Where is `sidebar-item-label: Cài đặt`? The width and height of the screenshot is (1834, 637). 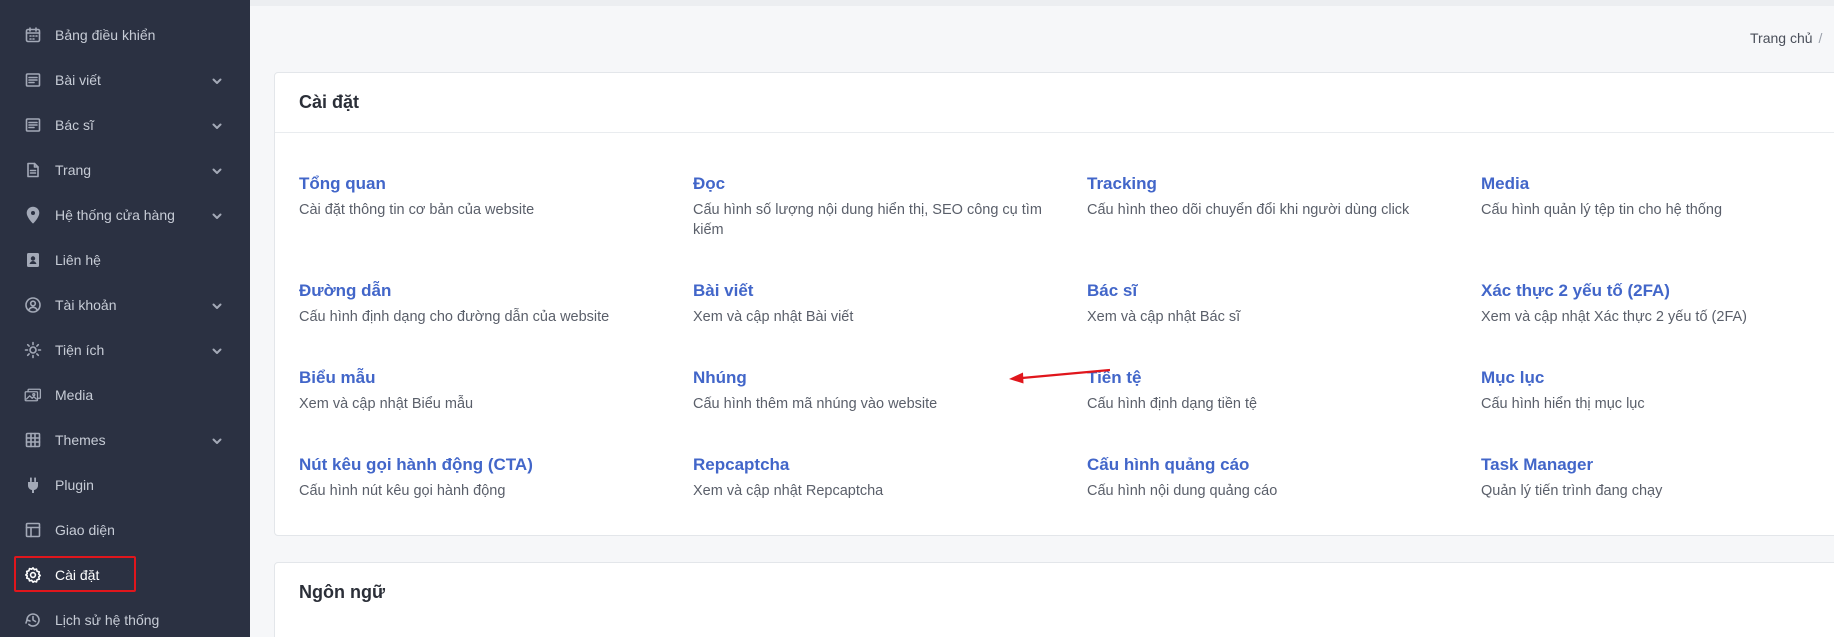 sidebar-item-label: Cài đặt is located at coordinates (77, 574).